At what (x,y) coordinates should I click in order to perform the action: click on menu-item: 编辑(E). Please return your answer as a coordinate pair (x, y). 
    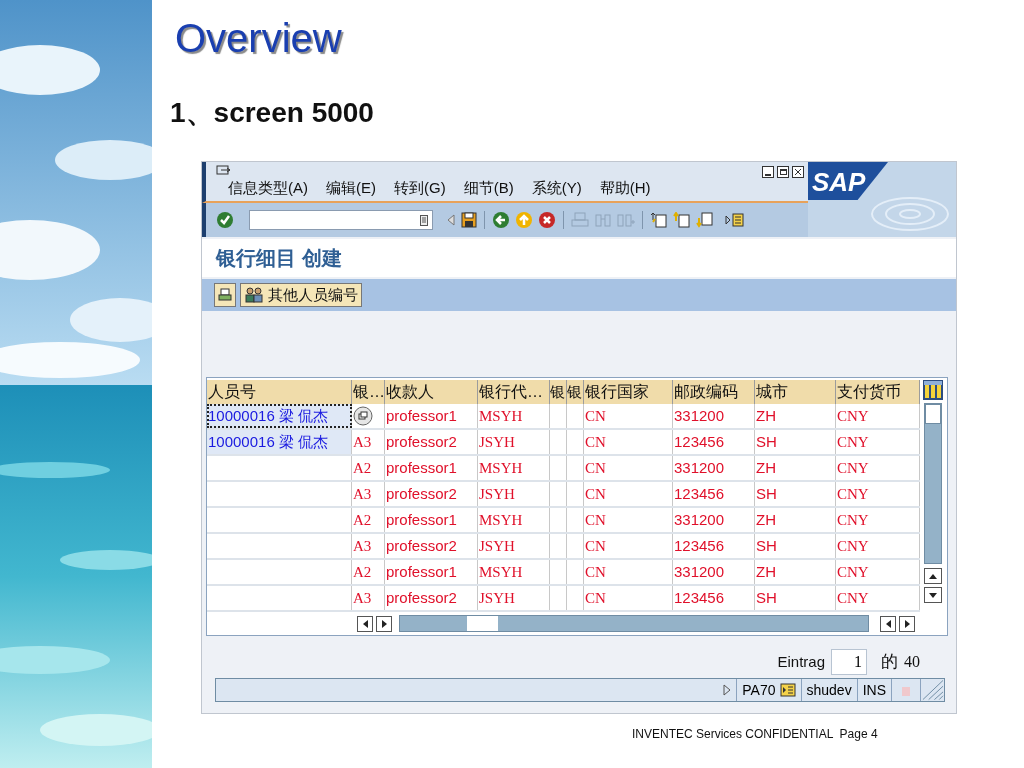
    Looking at the image, I should click on (351, 188).